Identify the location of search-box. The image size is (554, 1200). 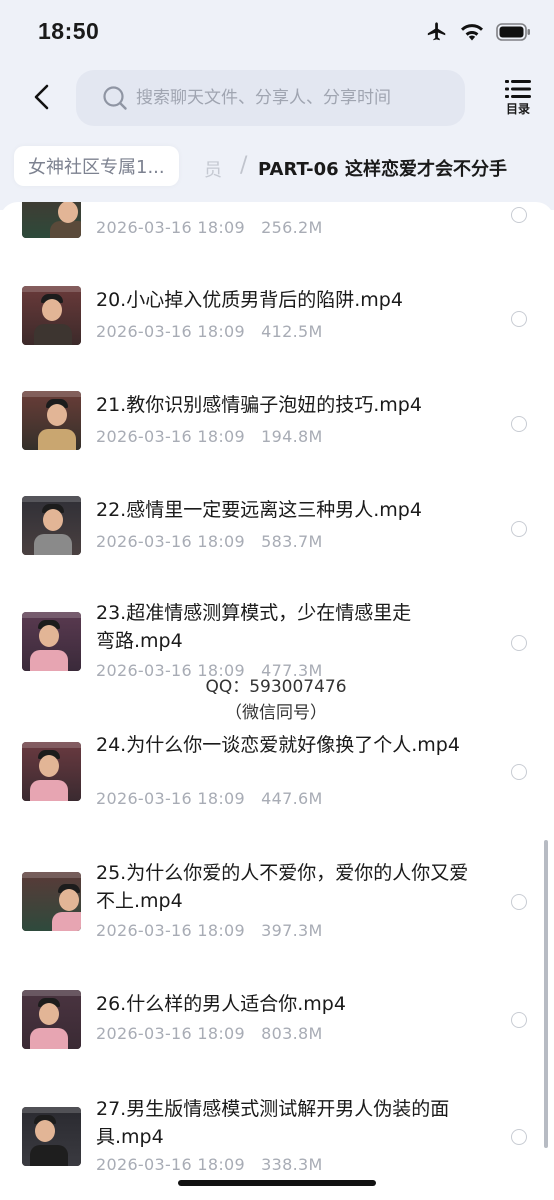
(270, 98).